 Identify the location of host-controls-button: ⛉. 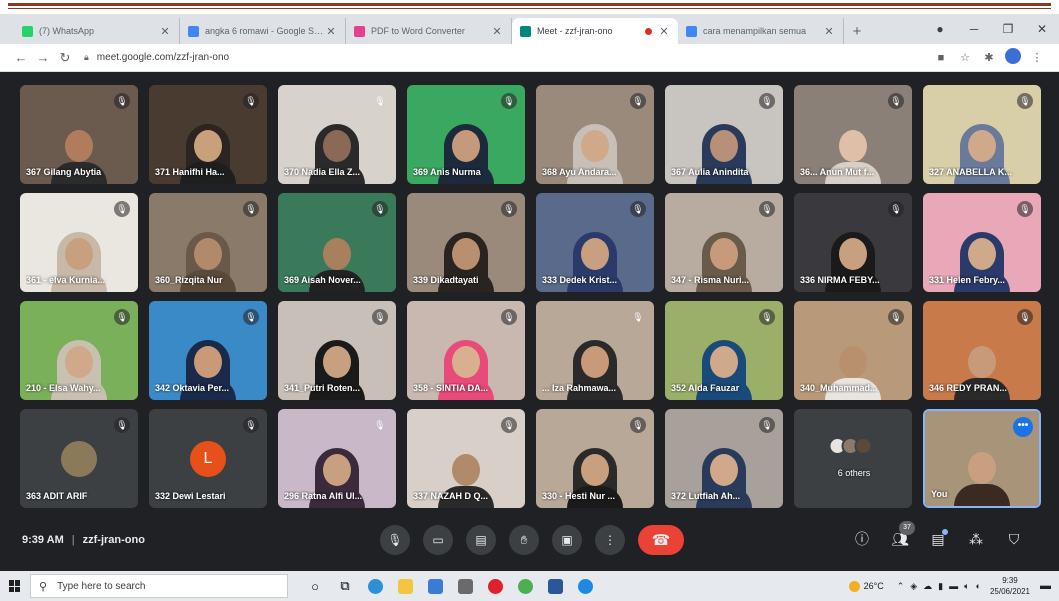
(1014, 539).